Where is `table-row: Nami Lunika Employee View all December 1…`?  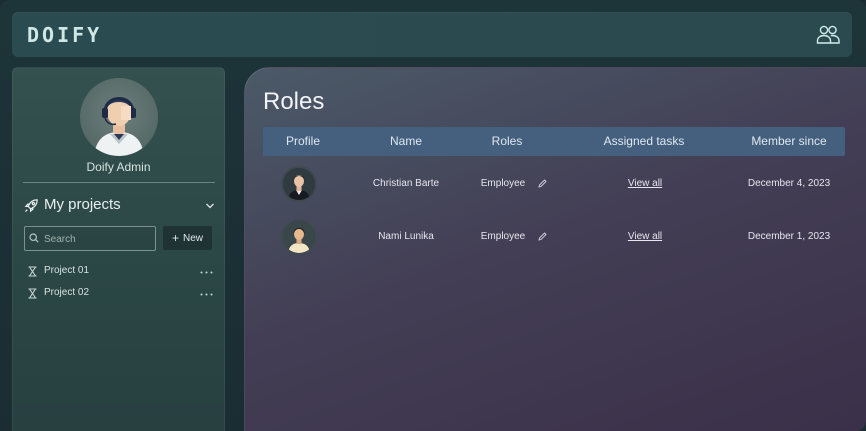
table-row: Nami Lunika Employee View all December 1… is located at coordinates (554, 239).